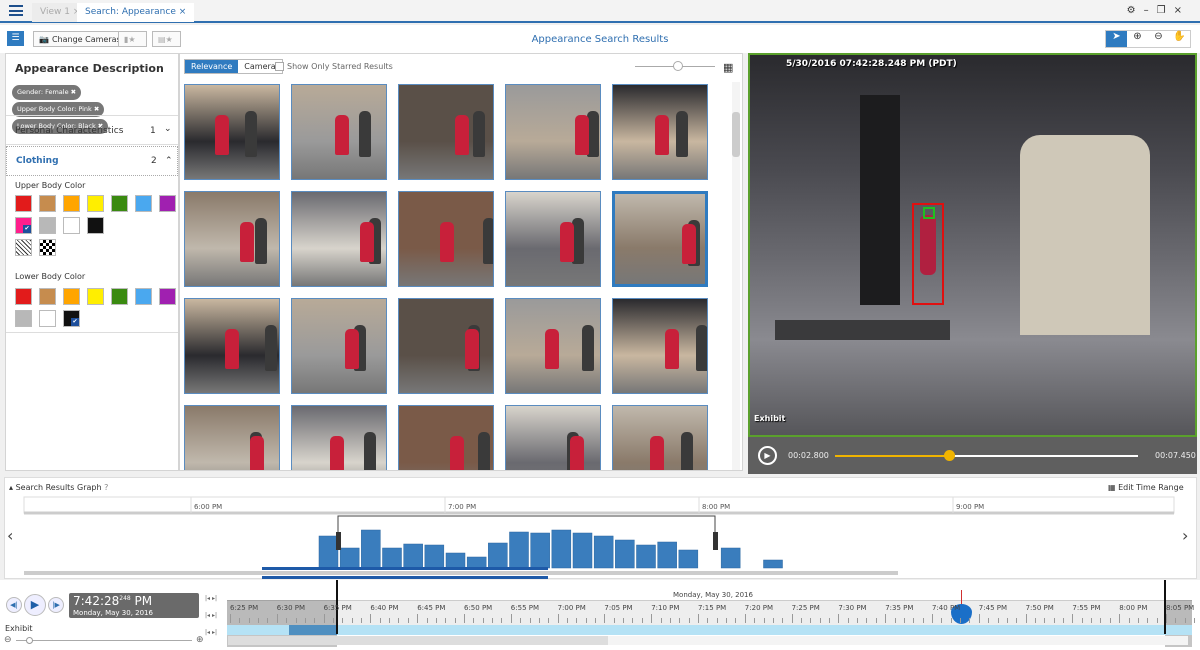 The height and width of the screenshot is (650, 1200). I want to click on play-button: ▶, so click(35, 605).